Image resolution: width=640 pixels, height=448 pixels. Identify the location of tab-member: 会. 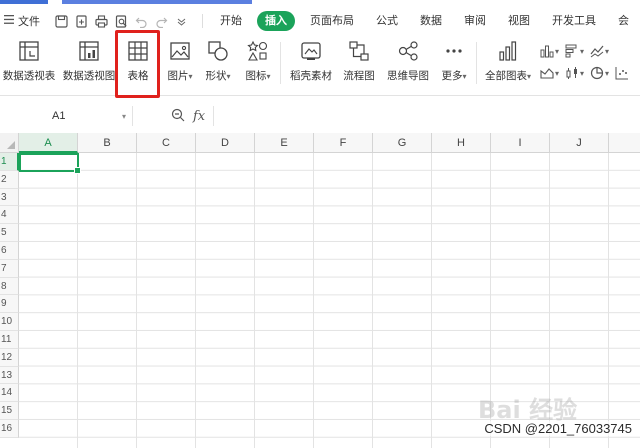
(623, 21).